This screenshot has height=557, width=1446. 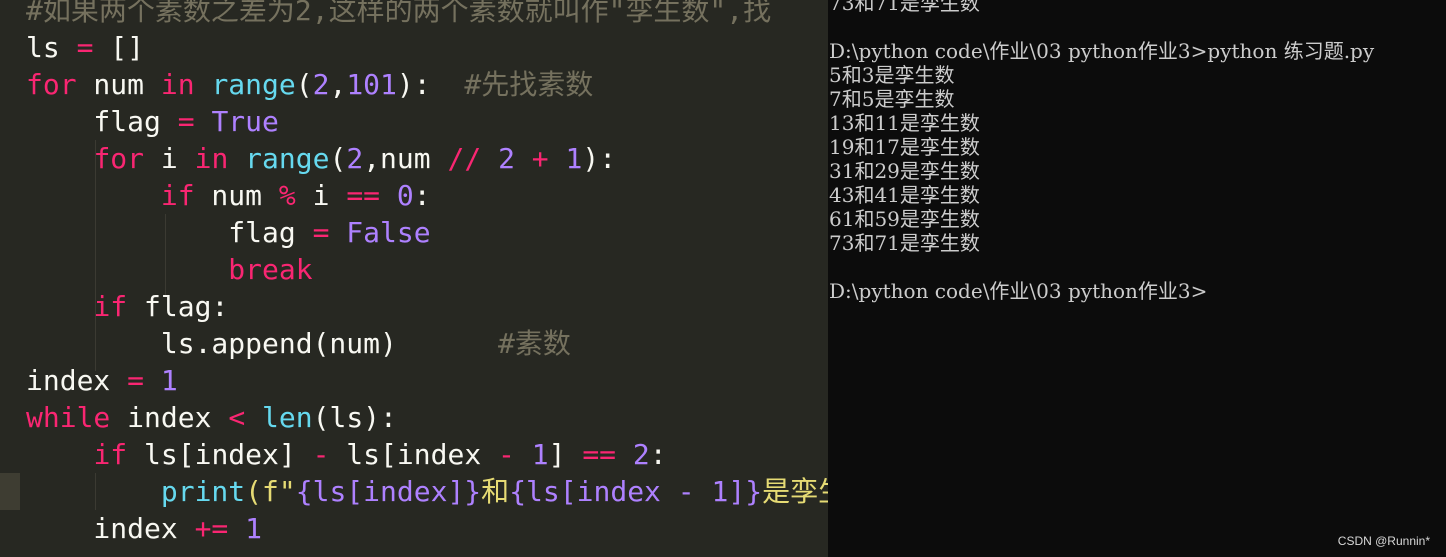 I want to click on terminal-line: 7和5是孪生数, so click(x=892, y=99).